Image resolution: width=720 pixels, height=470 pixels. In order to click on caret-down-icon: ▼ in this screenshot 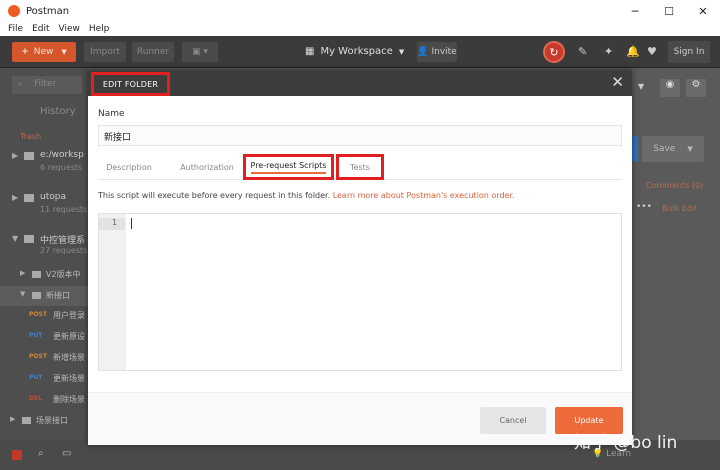, I will do `click(401, 51)`.